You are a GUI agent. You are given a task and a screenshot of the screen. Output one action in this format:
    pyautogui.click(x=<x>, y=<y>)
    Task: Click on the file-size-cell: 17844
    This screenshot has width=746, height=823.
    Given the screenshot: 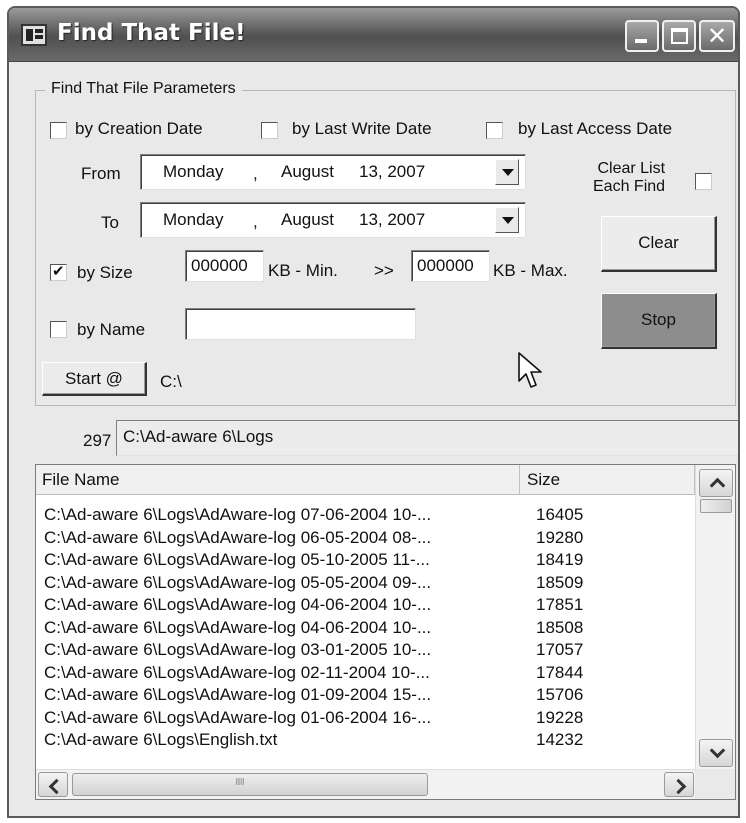 What is the action you would take?
    pyautogui.click(x=560, y=672)
    